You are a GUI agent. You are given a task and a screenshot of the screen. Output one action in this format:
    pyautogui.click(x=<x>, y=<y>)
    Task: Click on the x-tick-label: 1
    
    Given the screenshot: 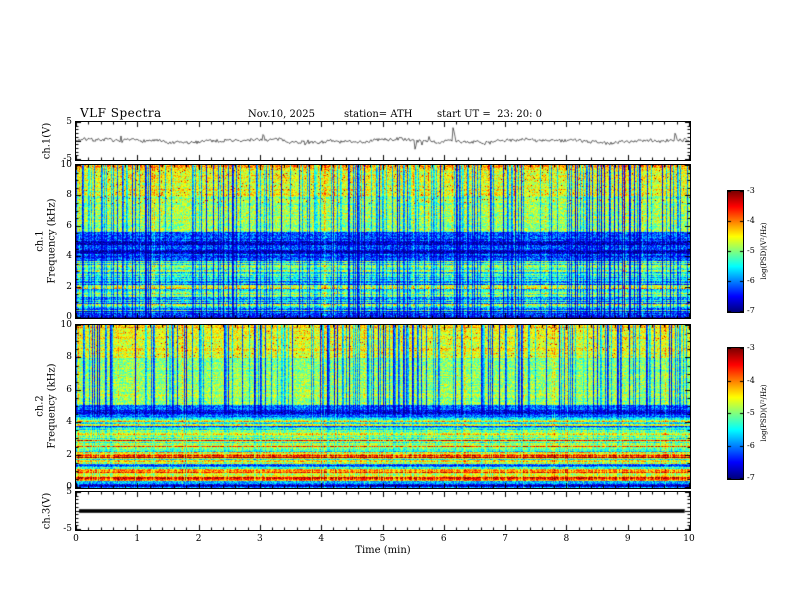 What is the action you would take?
    pyautogui.click(x=137, y=539)
    